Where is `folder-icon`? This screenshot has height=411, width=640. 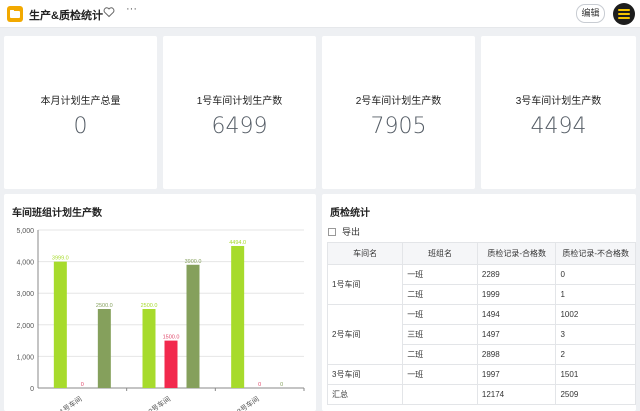 folder-icon is located at coordinates (15, 14).